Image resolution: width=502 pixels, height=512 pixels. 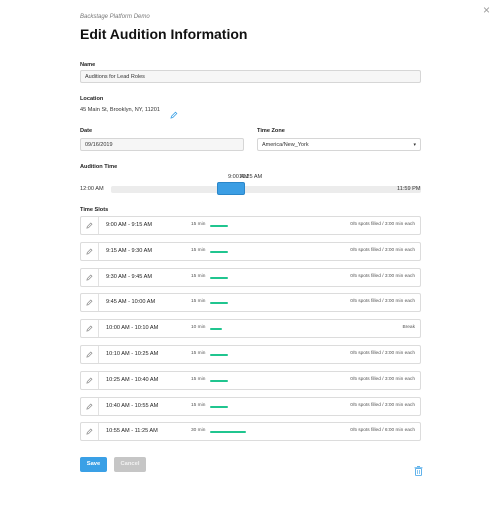 What do you see at coordinates (285, 145) in the screenshot?
I see `timezone-value: America/New_York` at bounding box center [285, 145].